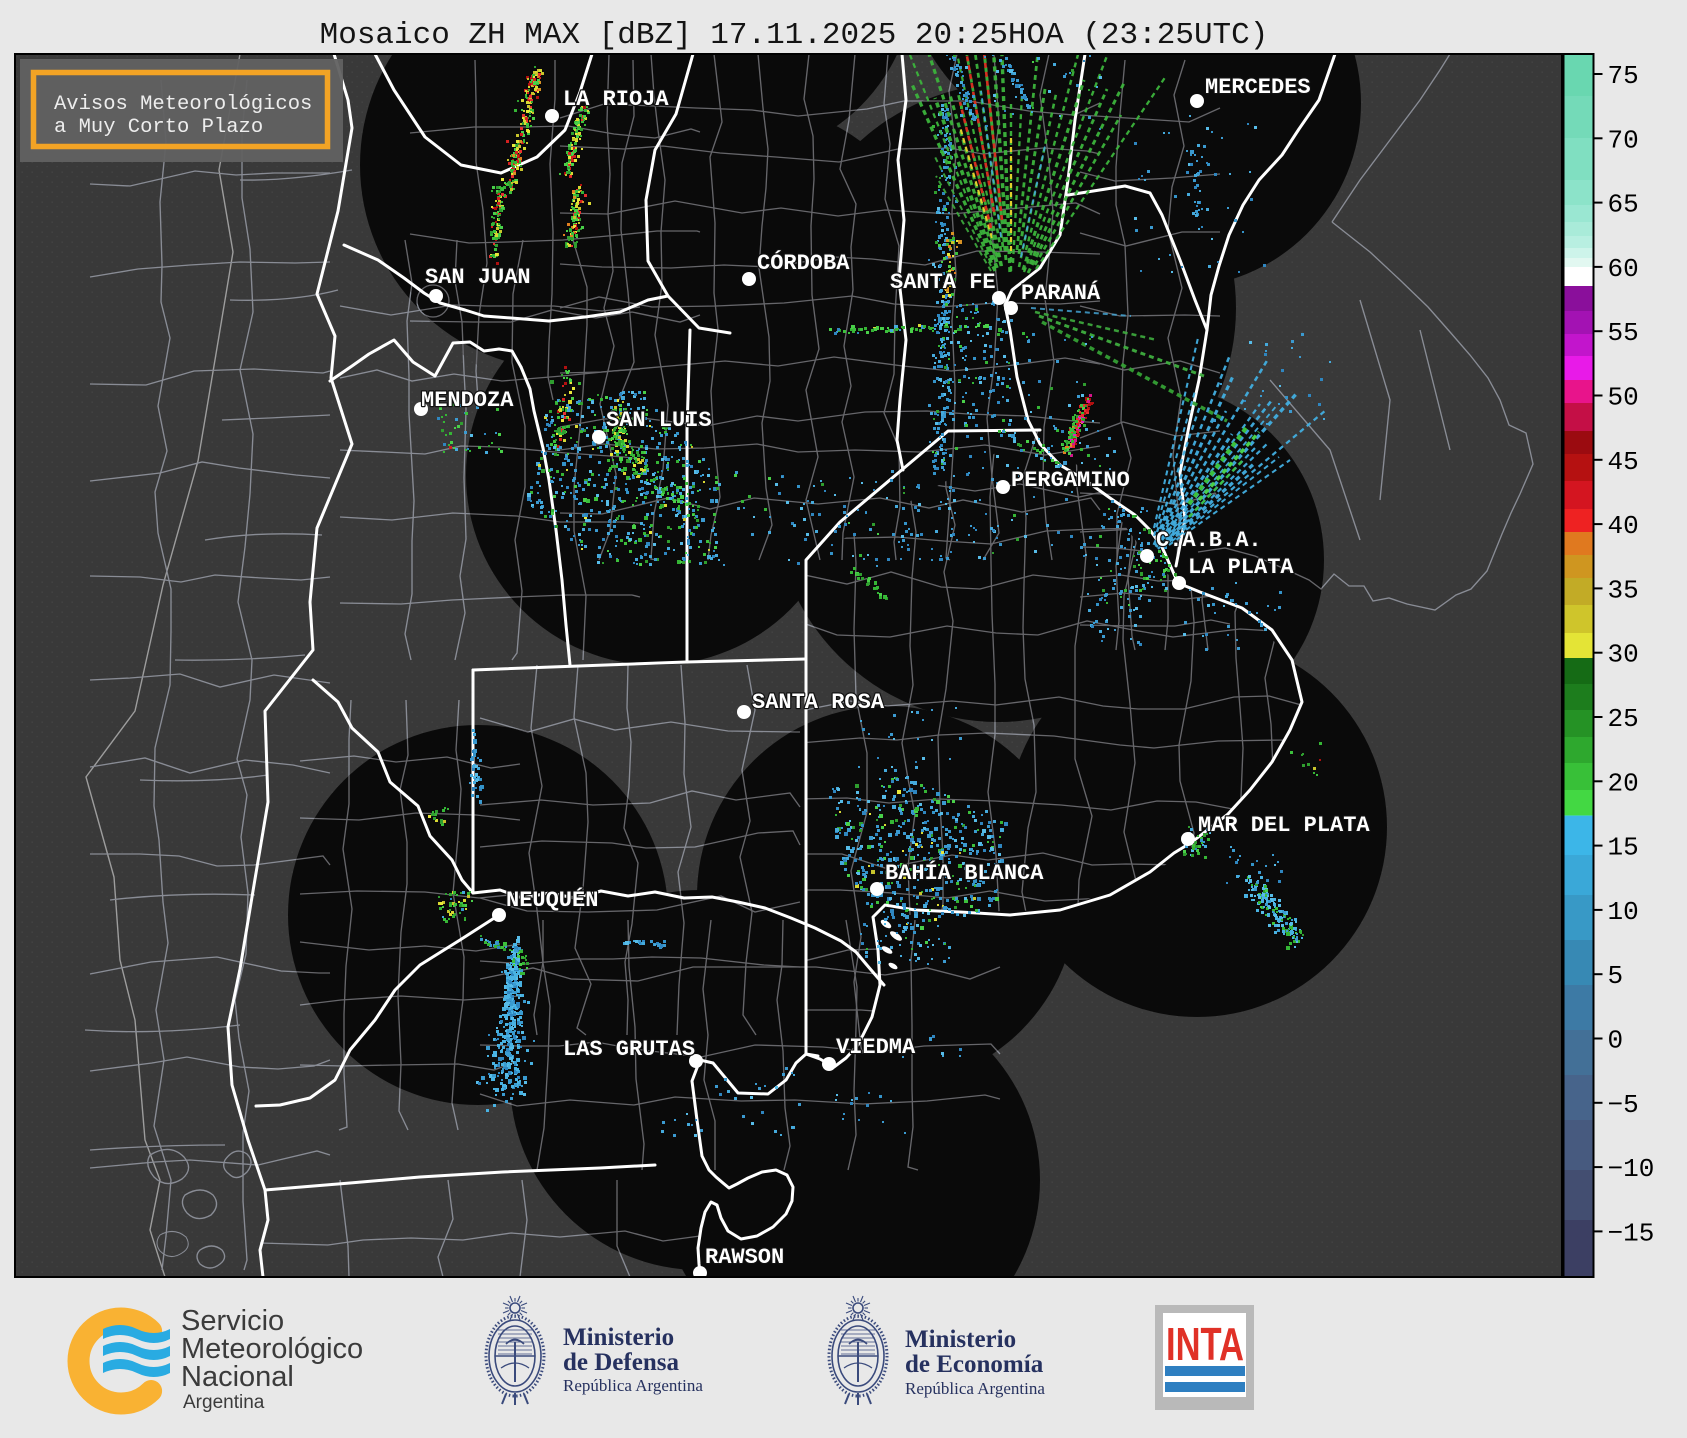  What do you see at coordinates (1241, 567) in the screenshot?
I see `svg-text: LA PLATA` at bounding box center [1241, 567].